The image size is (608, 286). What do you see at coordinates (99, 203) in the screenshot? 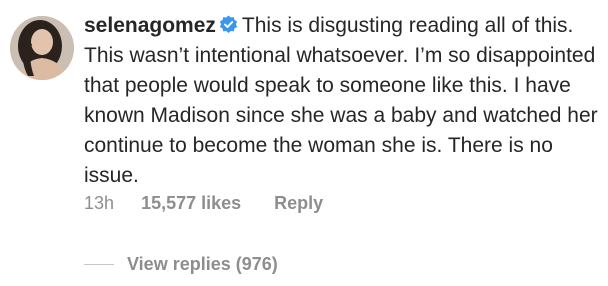
I see `comment-timestamp: 13h` at bounding box center [99, 203].